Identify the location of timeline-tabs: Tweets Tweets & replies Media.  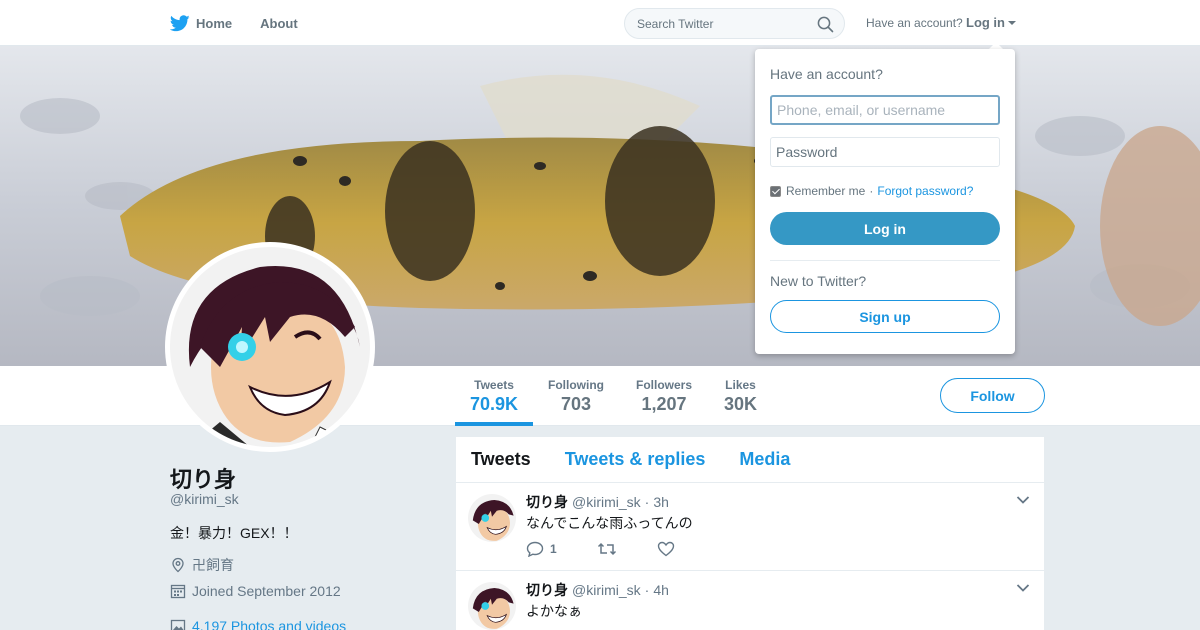
(750, 460).